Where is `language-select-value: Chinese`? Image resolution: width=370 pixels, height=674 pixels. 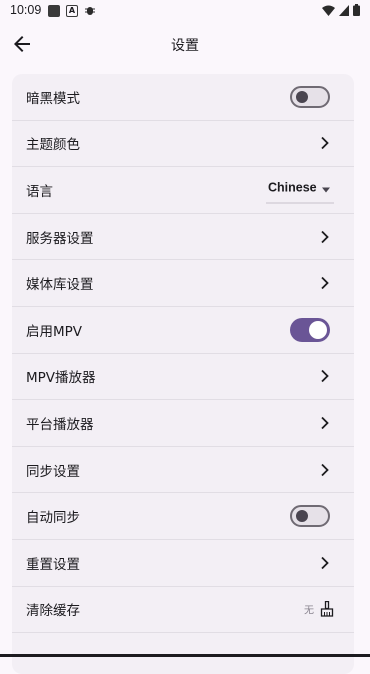 language-select-value: Chinese is located at coordinates (292, 187).